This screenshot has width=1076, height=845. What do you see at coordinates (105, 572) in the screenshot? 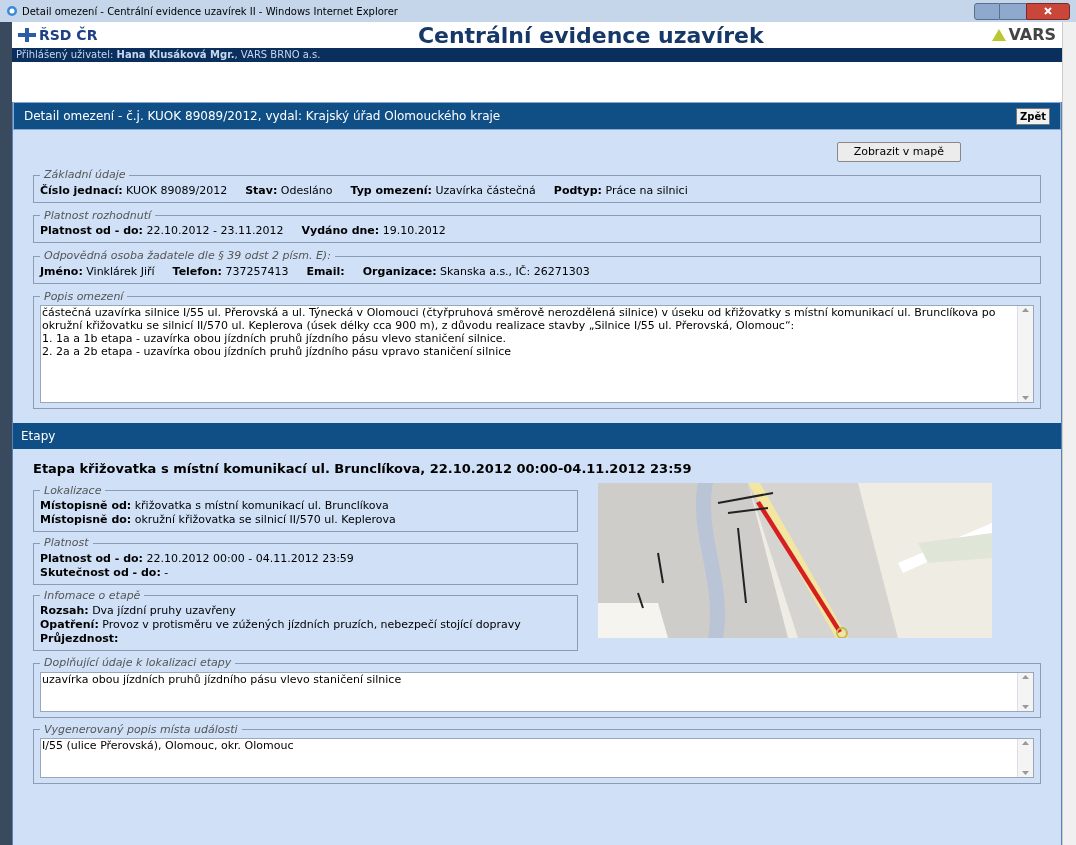
I see `field-text: Skutečnost od - do: -` at bounding box center [105, 572].